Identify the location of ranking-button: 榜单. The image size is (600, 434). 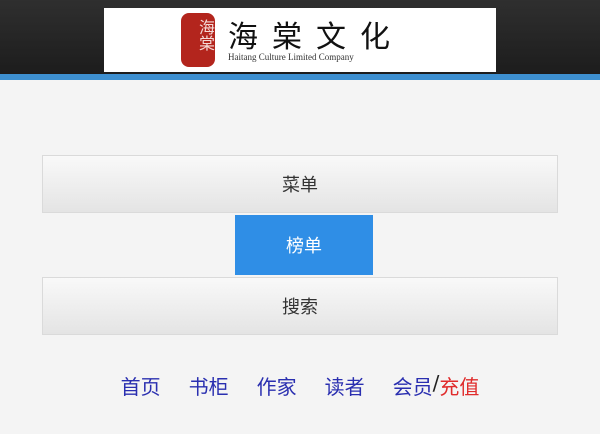
(304, 245).